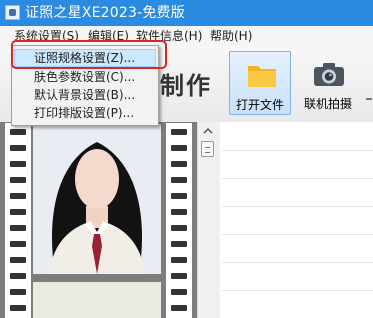  I want to click on window-title: 证照之星XE2023-免费版, so click(105, 13).